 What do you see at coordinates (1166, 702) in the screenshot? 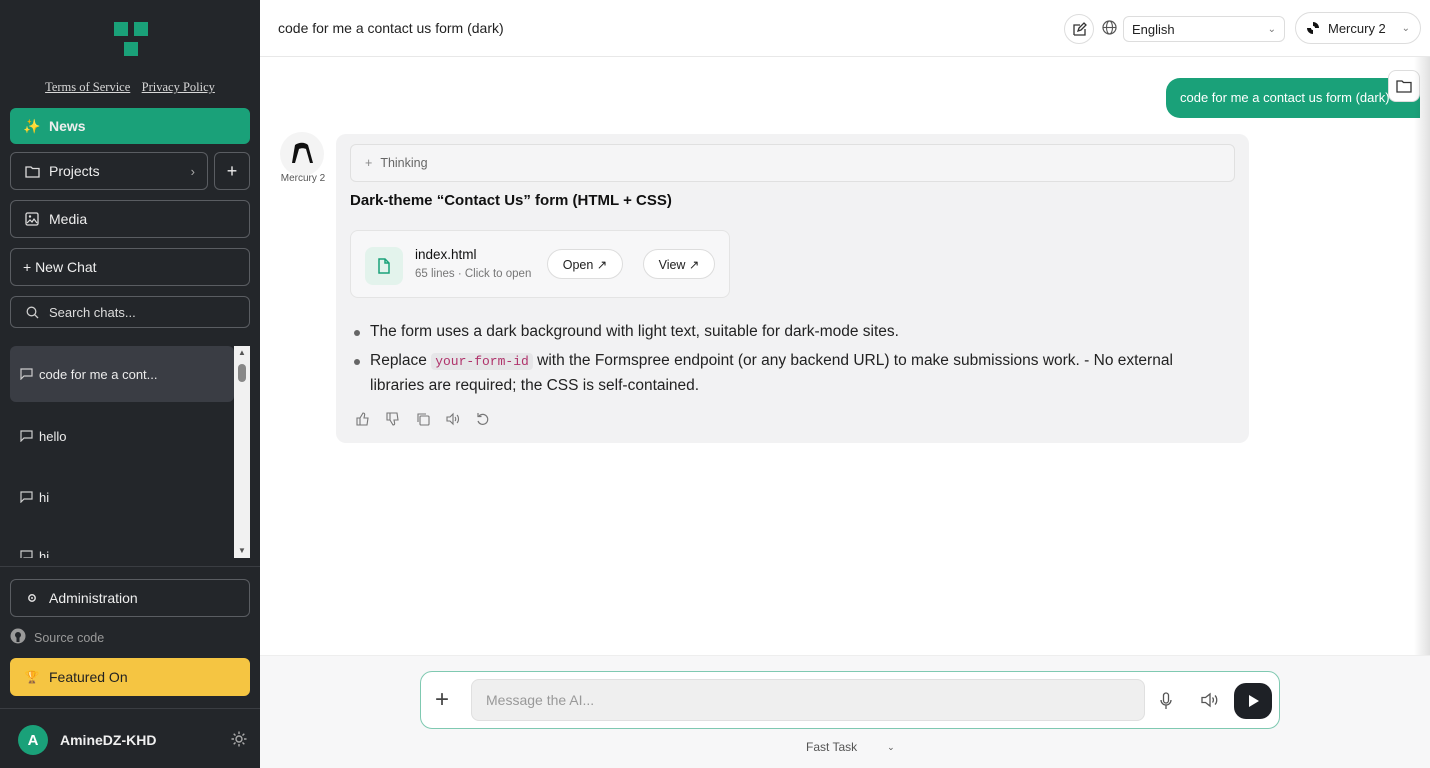
I see `microphone-icon` at bounding box center [1166, 702].